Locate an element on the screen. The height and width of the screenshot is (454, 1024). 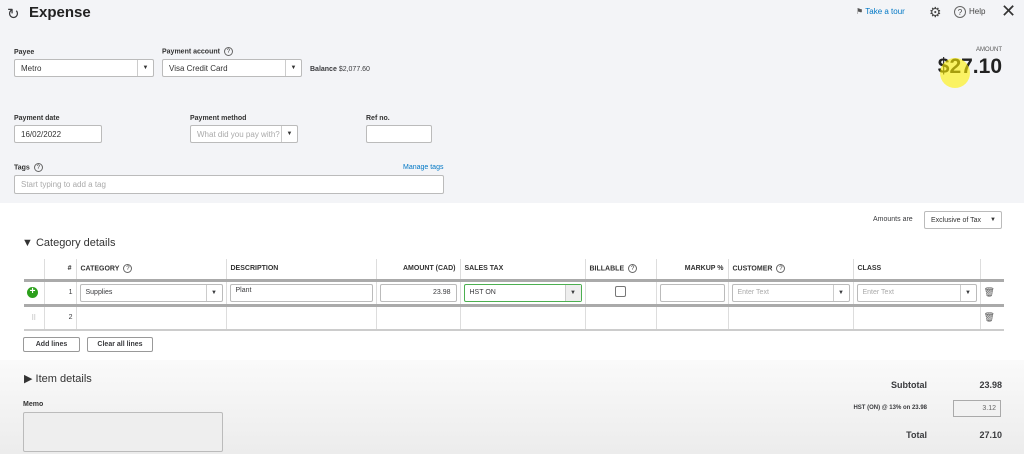
payment-date-label: Payment date is located at coordinates (37, 118).